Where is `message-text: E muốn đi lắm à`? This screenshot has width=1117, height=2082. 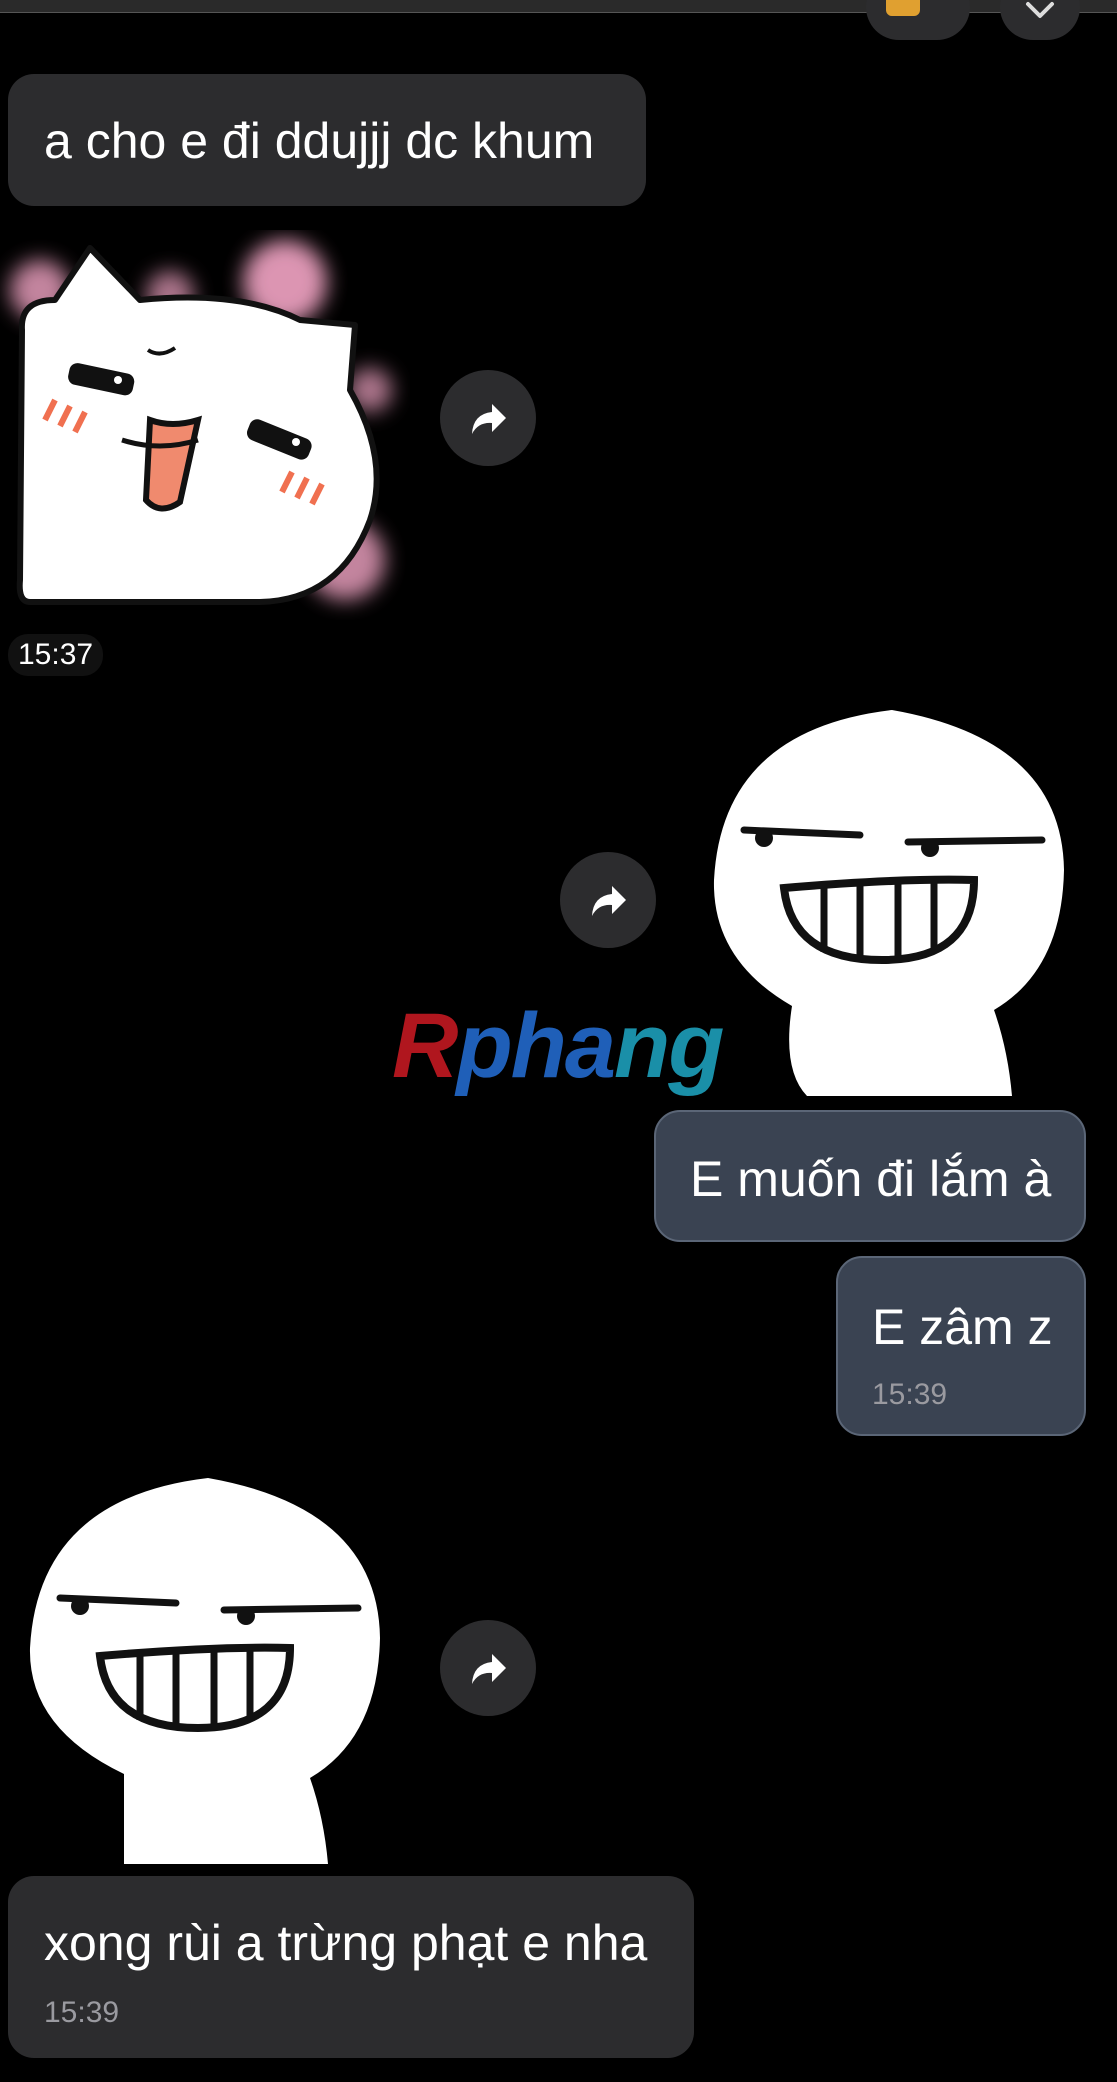 message-text: E muốn đi lắm à is located at coordinates (871, 1179).